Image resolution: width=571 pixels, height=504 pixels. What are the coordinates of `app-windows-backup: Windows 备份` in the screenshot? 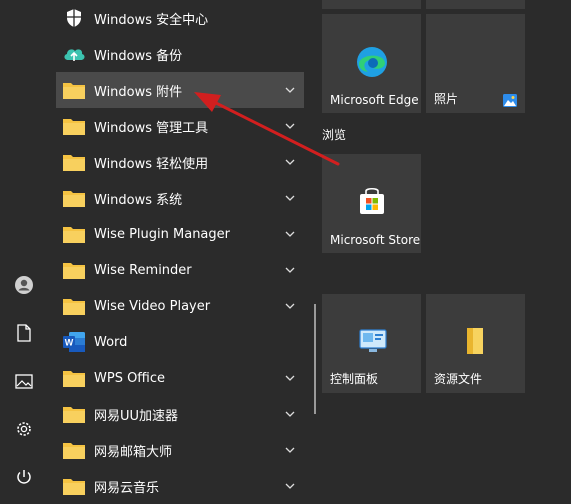 It's located at (180, 54).